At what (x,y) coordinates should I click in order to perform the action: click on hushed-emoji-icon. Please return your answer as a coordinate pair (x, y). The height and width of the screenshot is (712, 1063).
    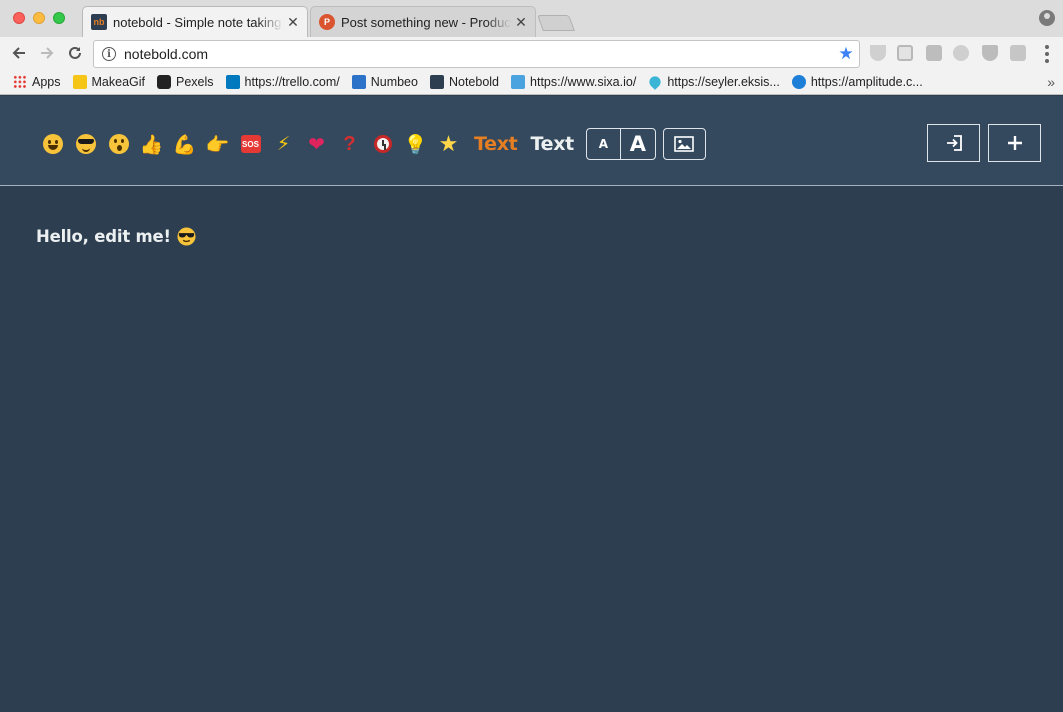
    Looking at the image, I should click on (118, 144).